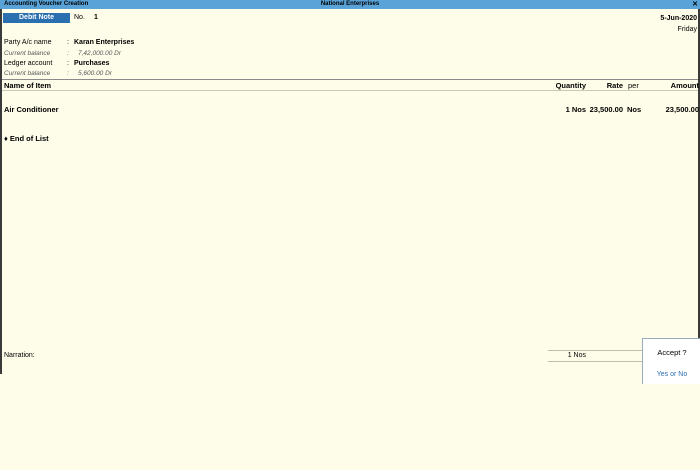  I want to click on or-label: or, so click(673, 374).